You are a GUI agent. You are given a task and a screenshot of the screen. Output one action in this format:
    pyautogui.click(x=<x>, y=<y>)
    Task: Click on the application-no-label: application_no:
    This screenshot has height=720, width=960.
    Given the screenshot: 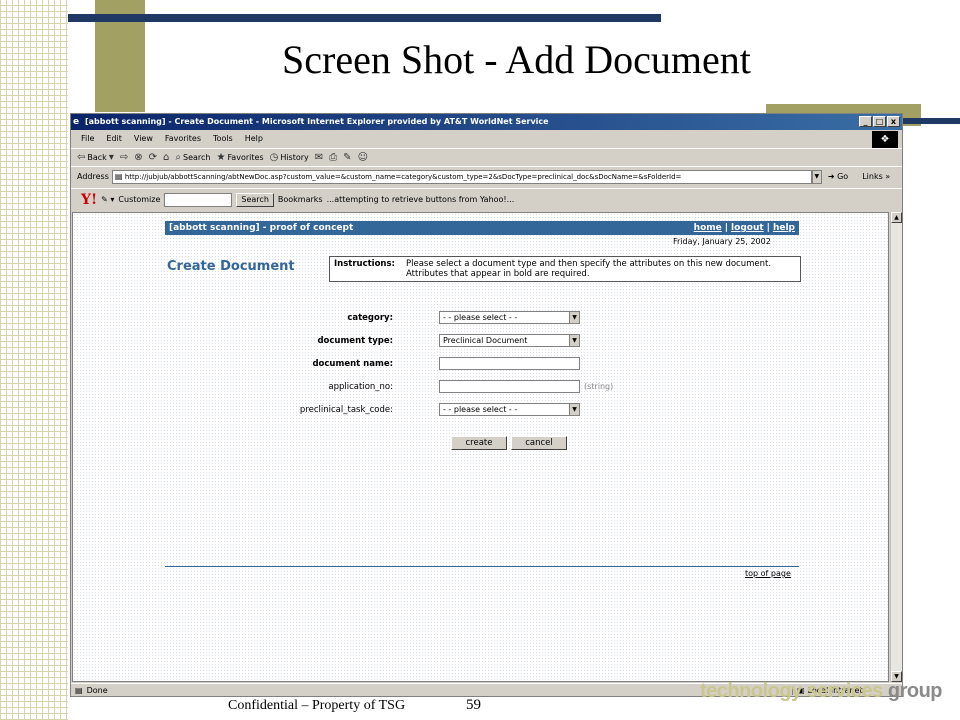 What is the action you would take?
    pyautogui.click(x=360, y=387)
    